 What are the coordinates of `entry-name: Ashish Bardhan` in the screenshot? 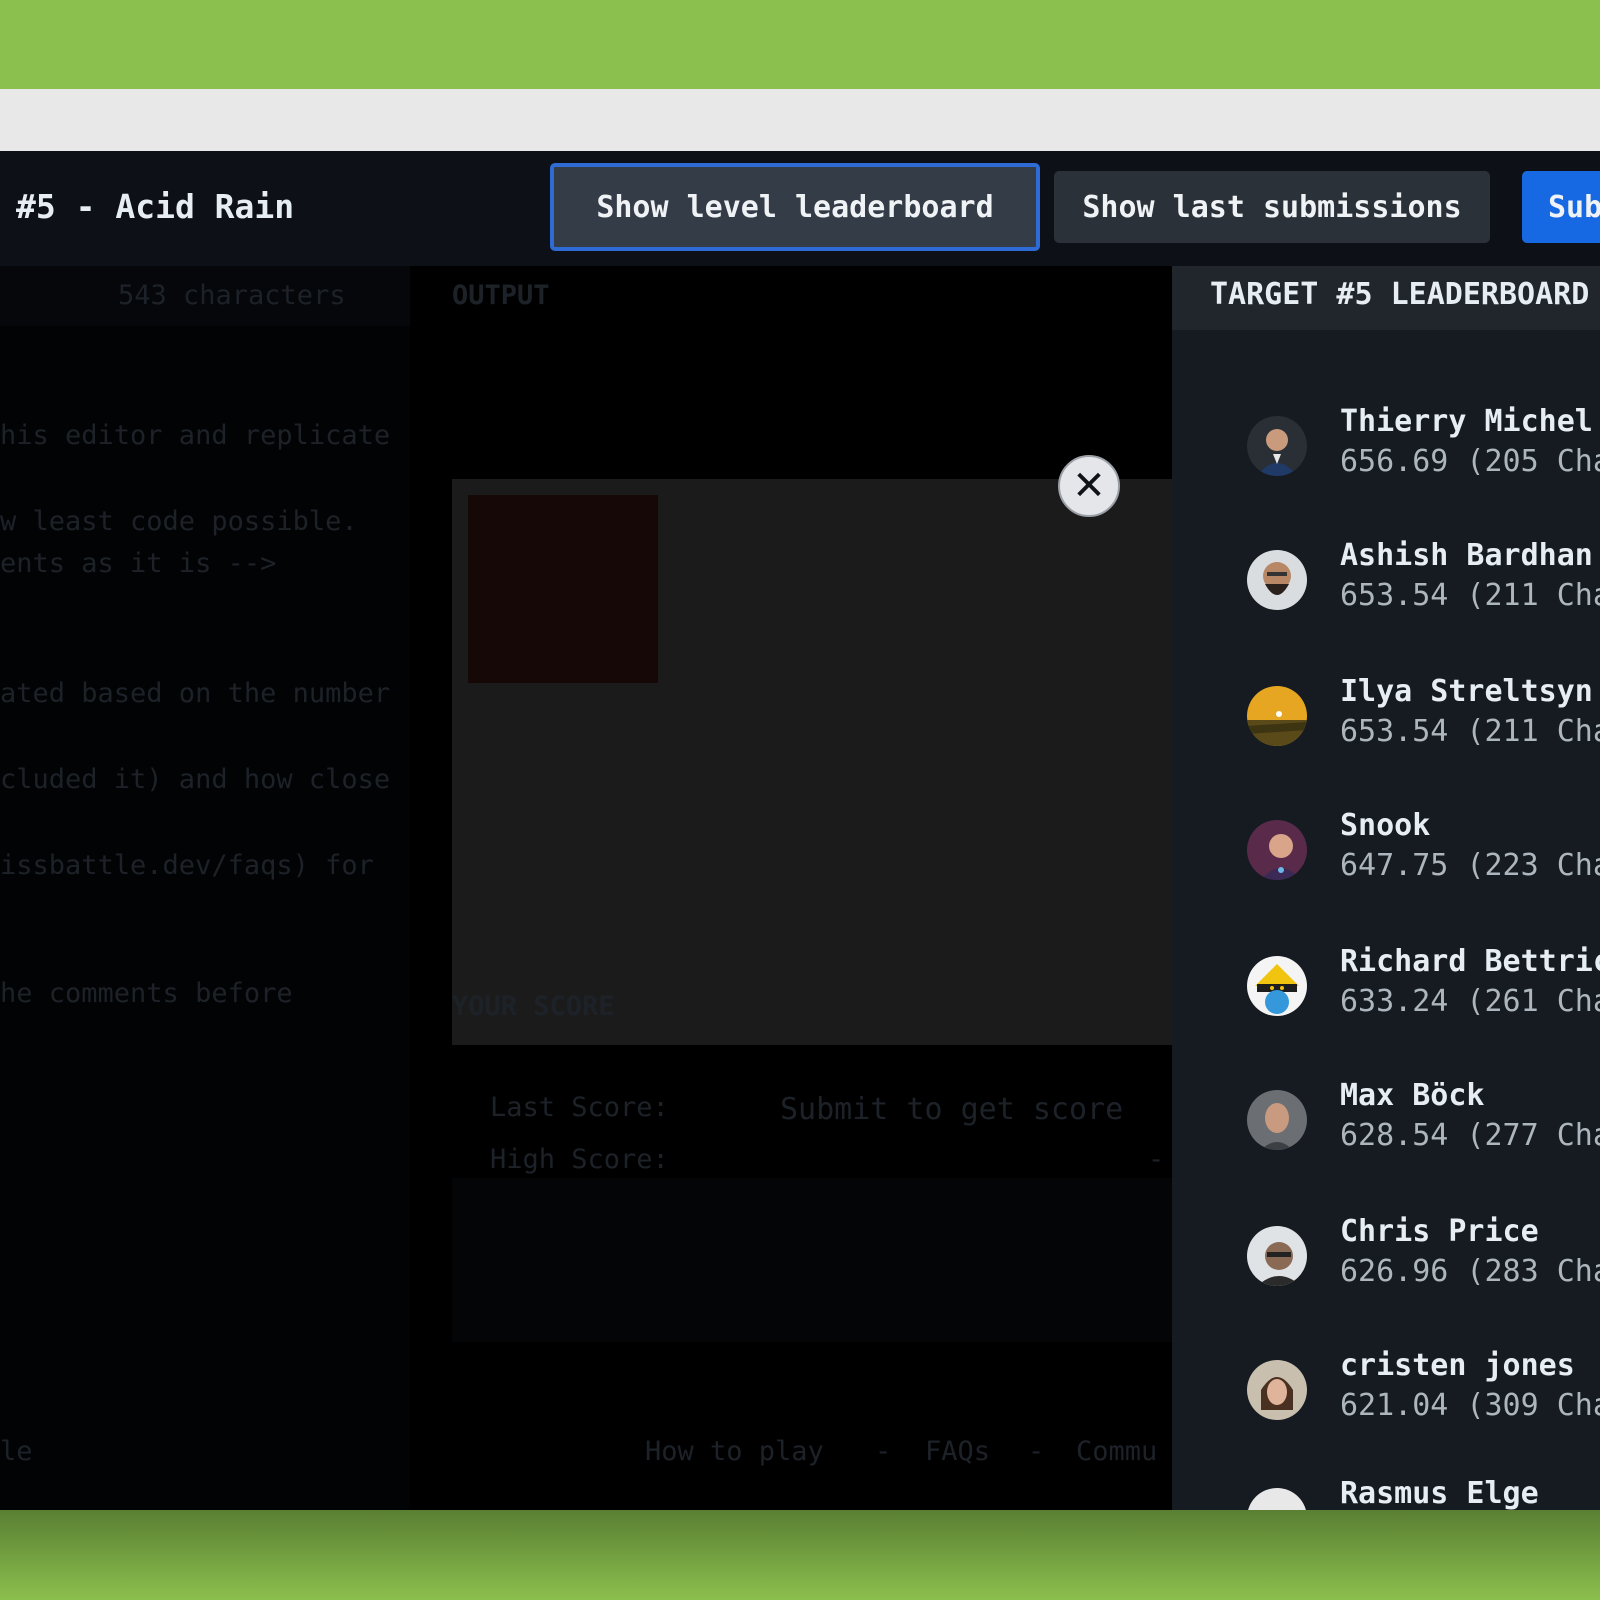 It's located at (1466, 555).